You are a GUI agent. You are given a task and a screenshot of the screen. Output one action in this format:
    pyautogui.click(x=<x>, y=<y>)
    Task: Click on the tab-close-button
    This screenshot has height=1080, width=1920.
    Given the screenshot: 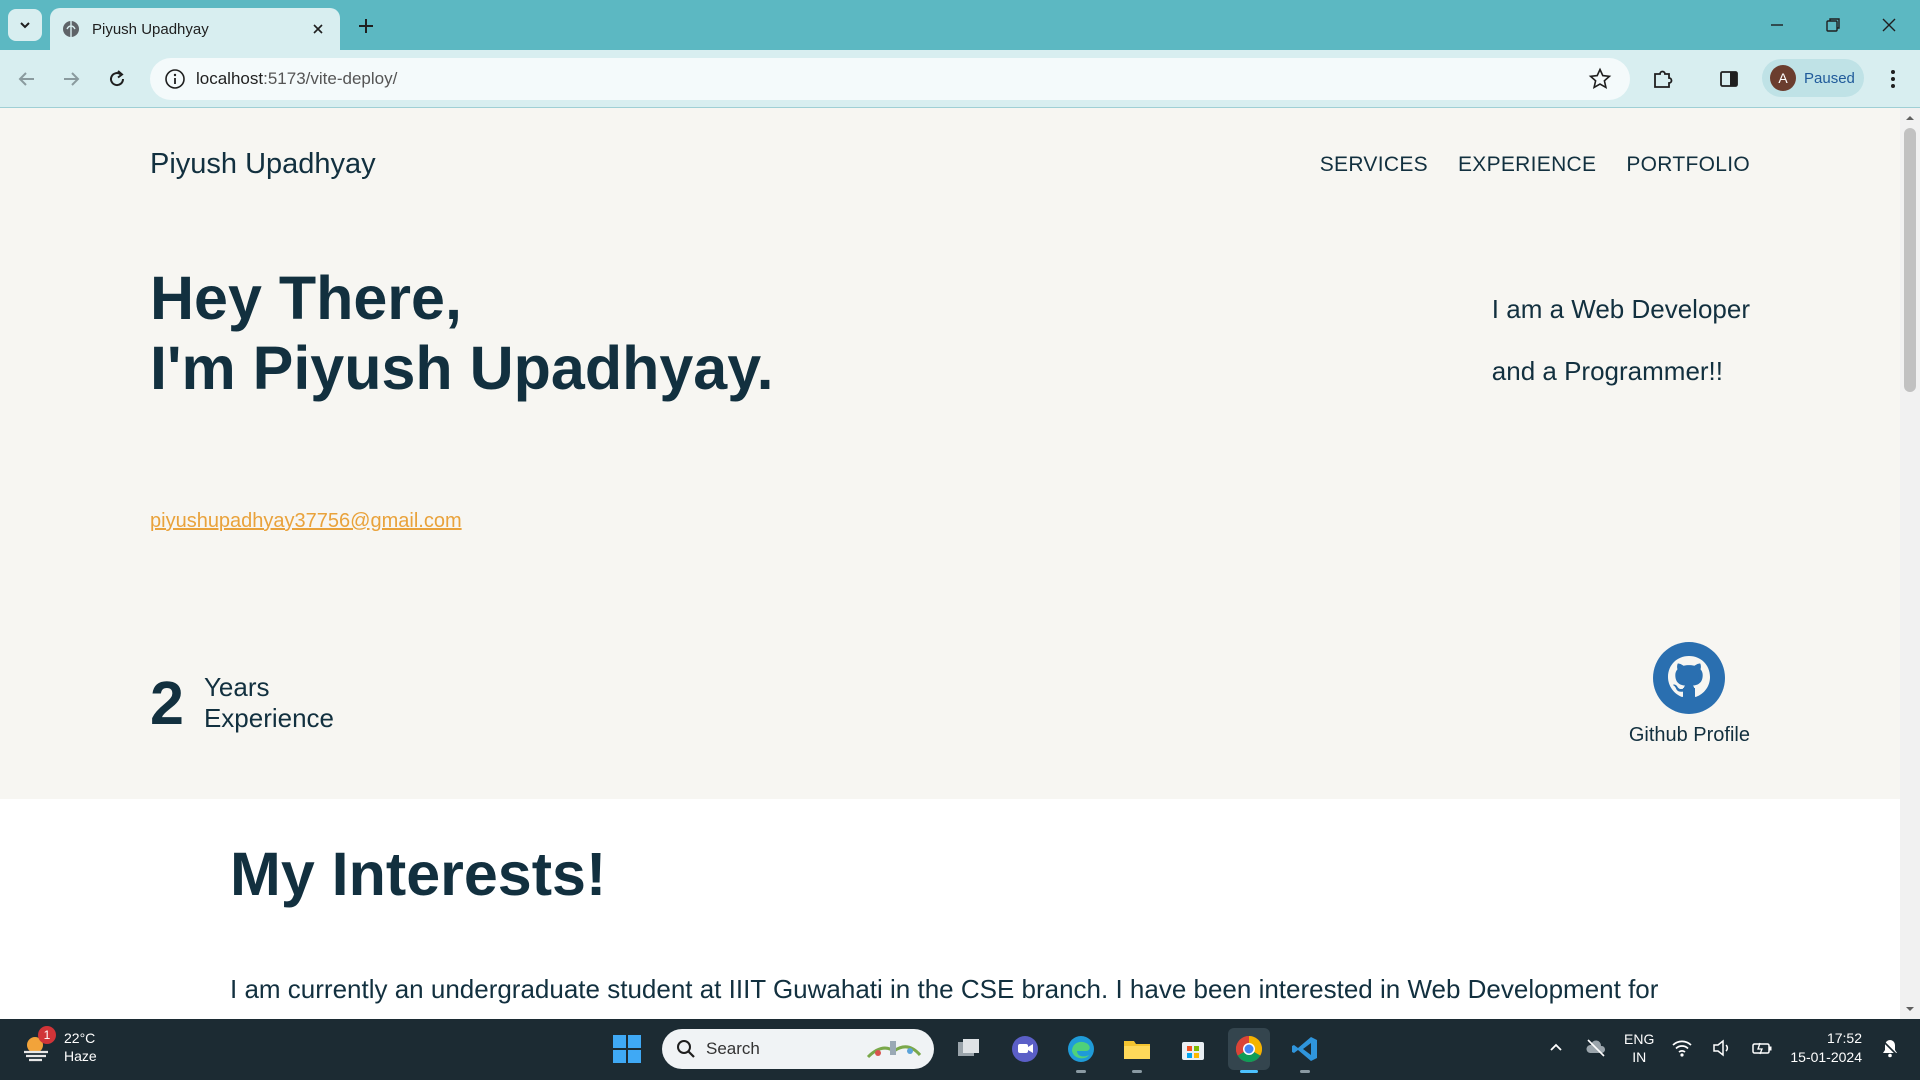 What is the action you would take?
    pyautogui.click(x=318, y=29)
    